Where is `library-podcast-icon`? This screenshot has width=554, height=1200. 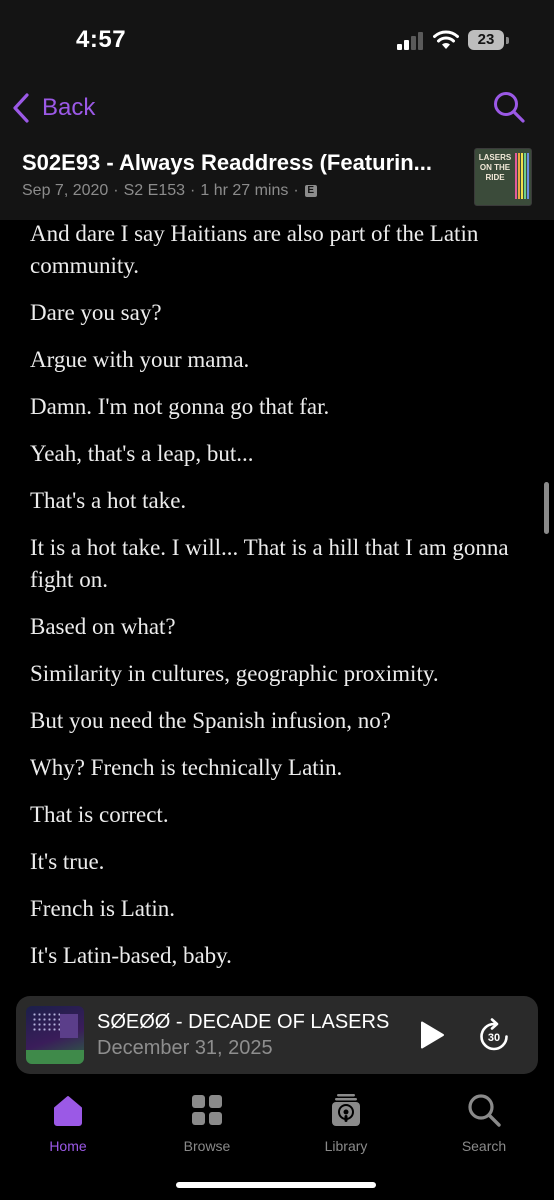 library-podcast-icon is located at coordinates (346, 1110).